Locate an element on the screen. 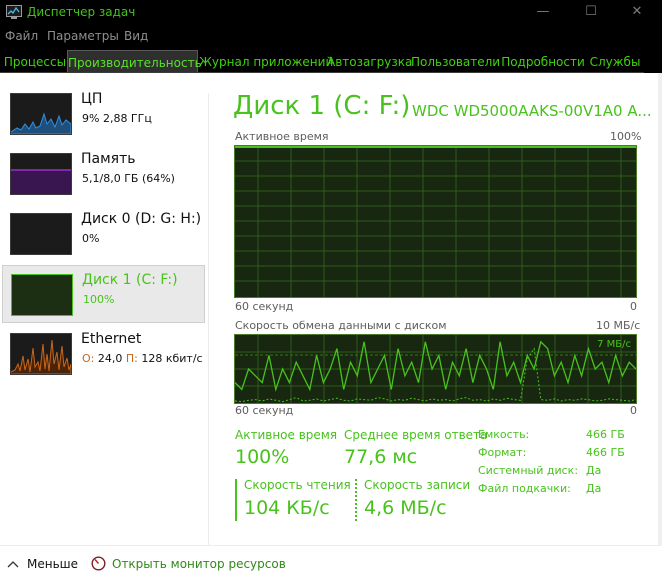  read-speed-stat-label: Скорость чтения is located at coordinates (297, 485).